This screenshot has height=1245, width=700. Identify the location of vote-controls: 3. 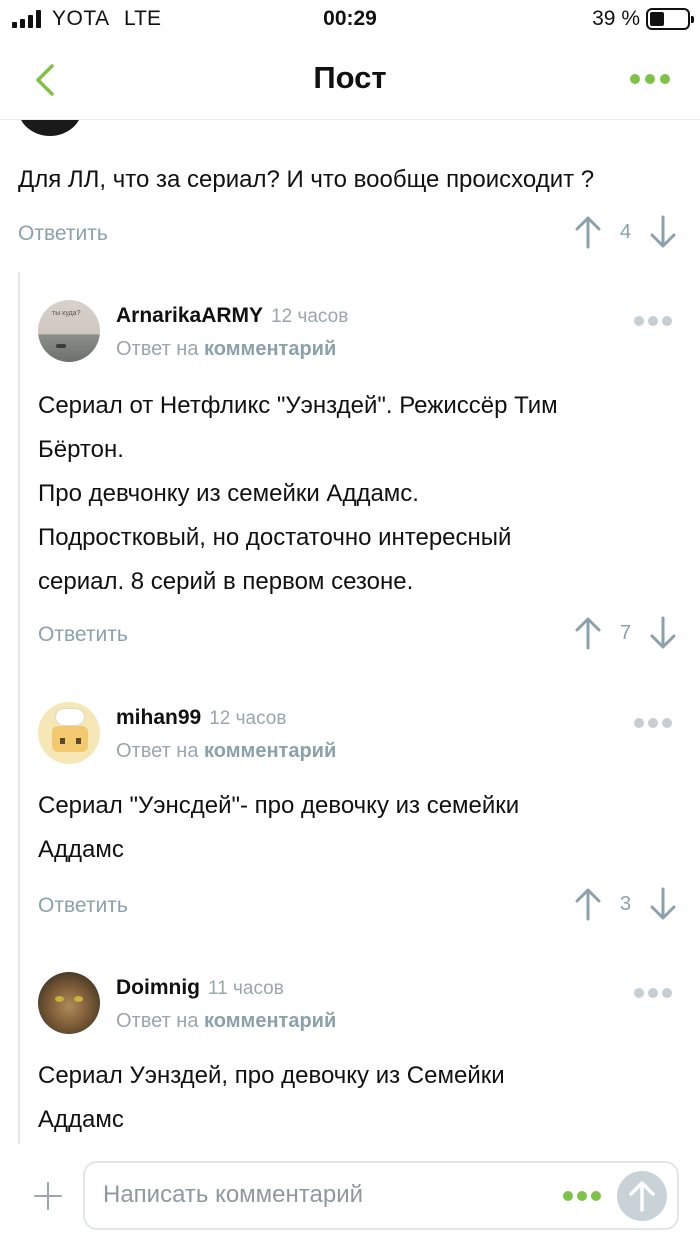
(625, 904).